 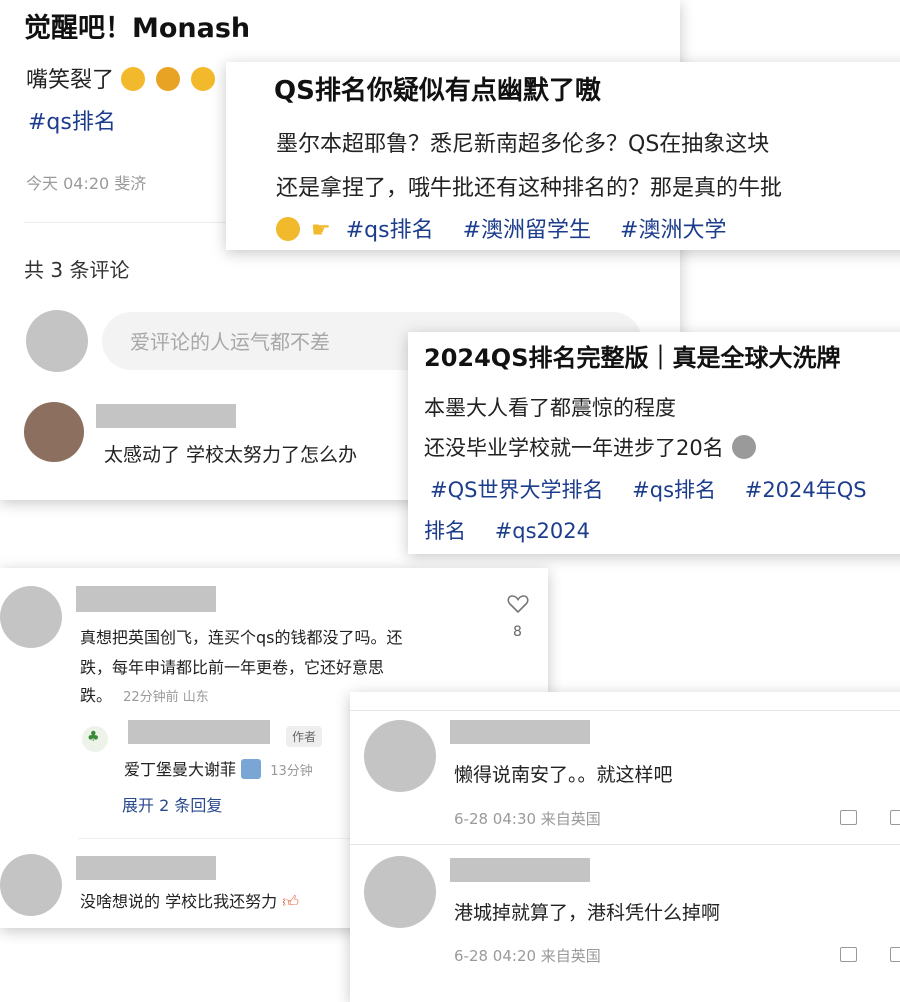 What do you see at coordinates (137, 28) in the screenshot?
I see `post-title: 觉醒吧！Monash` at bounding box center [137, 28].